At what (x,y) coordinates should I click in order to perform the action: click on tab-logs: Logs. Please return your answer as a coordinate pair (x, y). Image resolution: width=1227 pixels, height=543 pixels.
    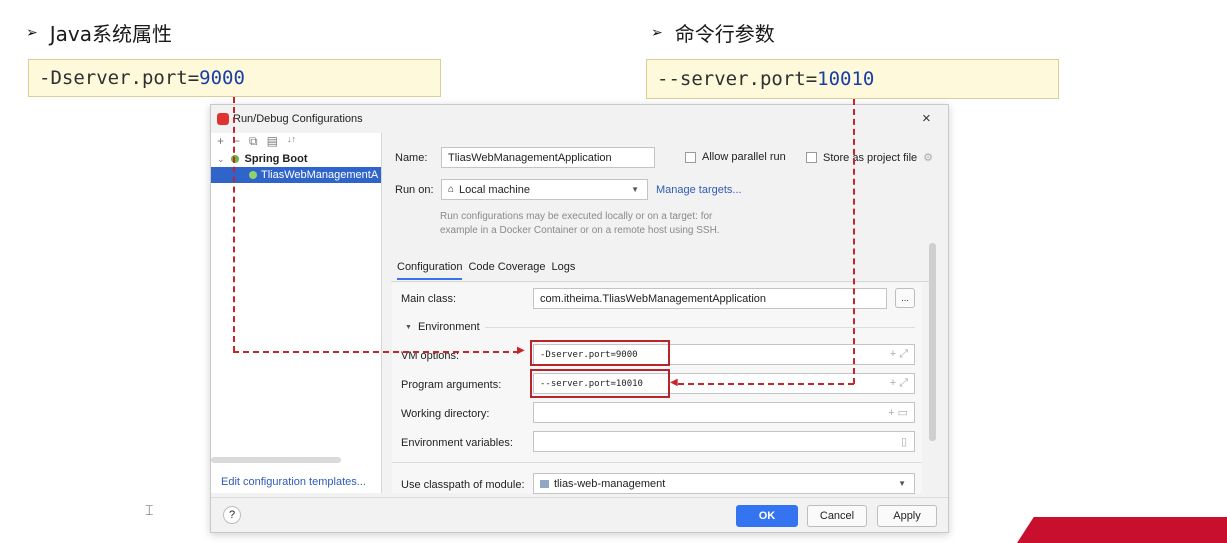
    Looking at the image, I should click on (564, 270).